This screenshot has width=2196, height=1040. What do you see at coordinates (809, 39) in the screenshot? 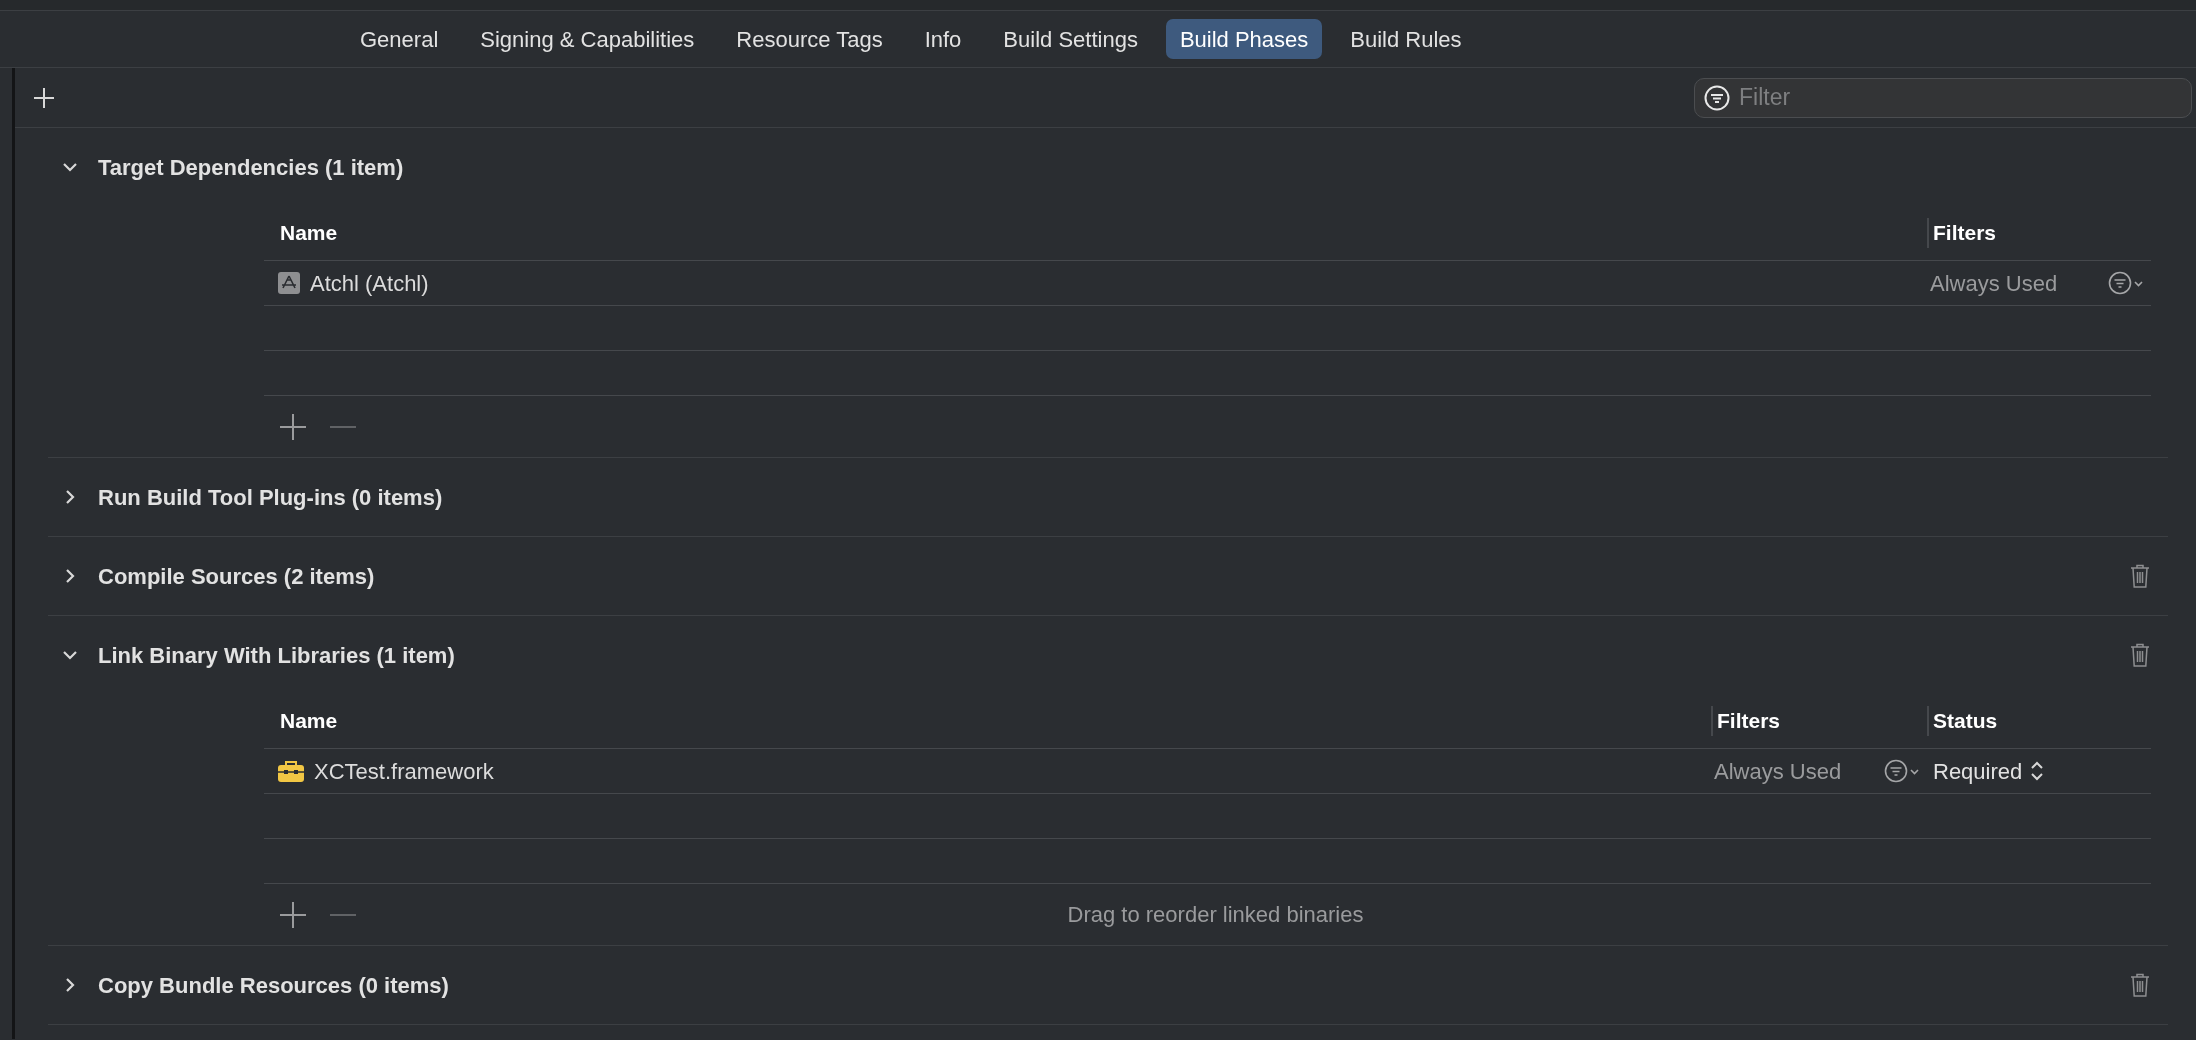
I see `tab: Resource Tags` at bounding box center [809, 39].